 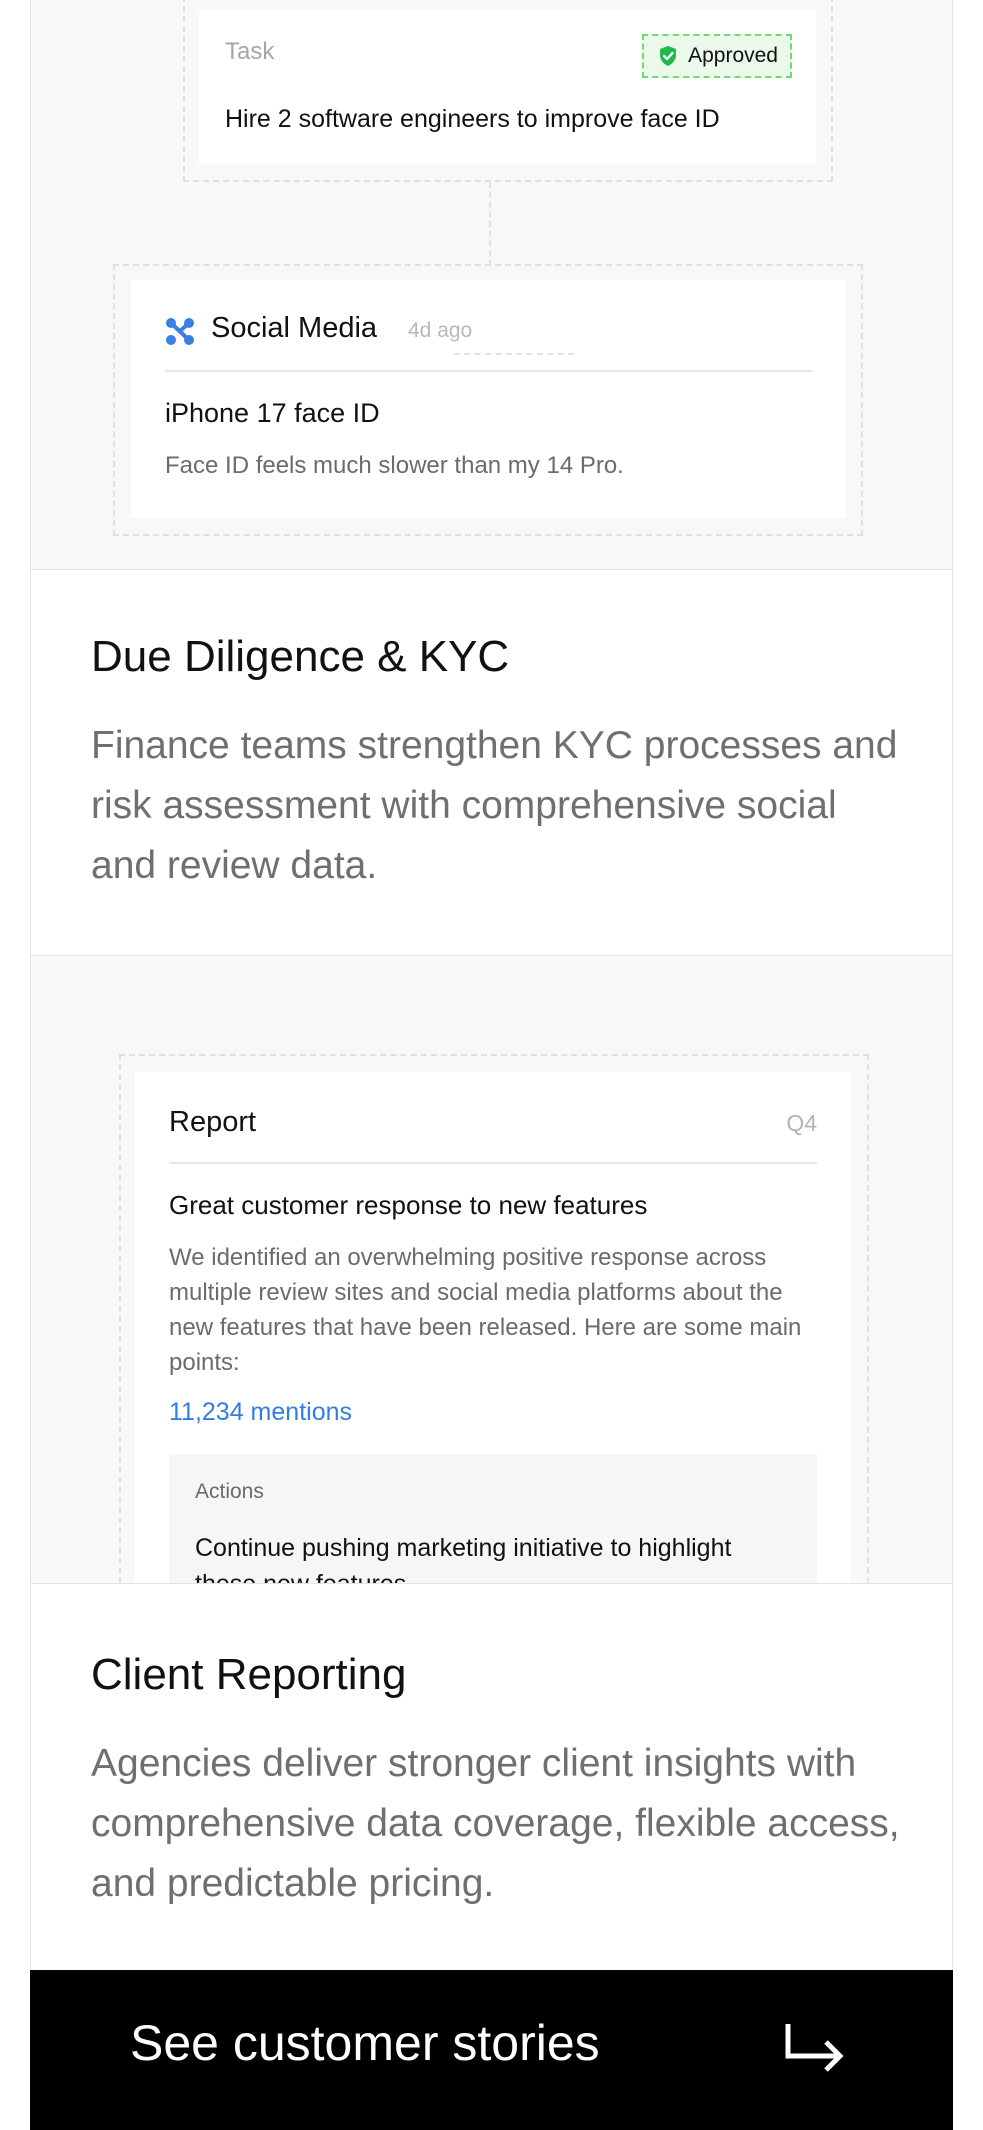 What do you see at coordinates (801, 1123) in the screenshot?
I see `report-period: Q4` at bounding box center [801, 1123].